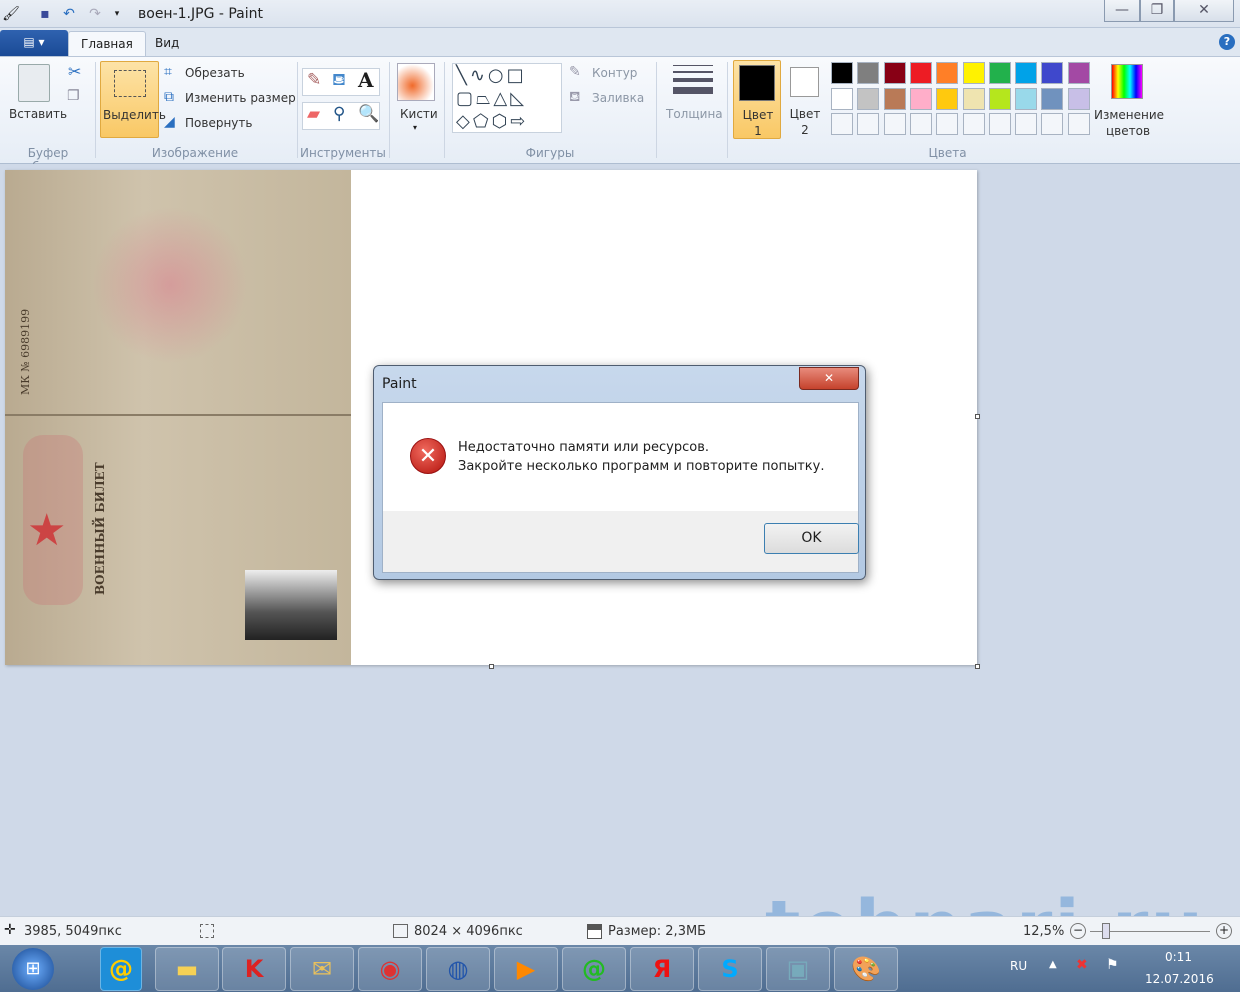 The height and width of the screenshot is (992, 1240). I want to click on minimize-button: —, so click(1122, 11).